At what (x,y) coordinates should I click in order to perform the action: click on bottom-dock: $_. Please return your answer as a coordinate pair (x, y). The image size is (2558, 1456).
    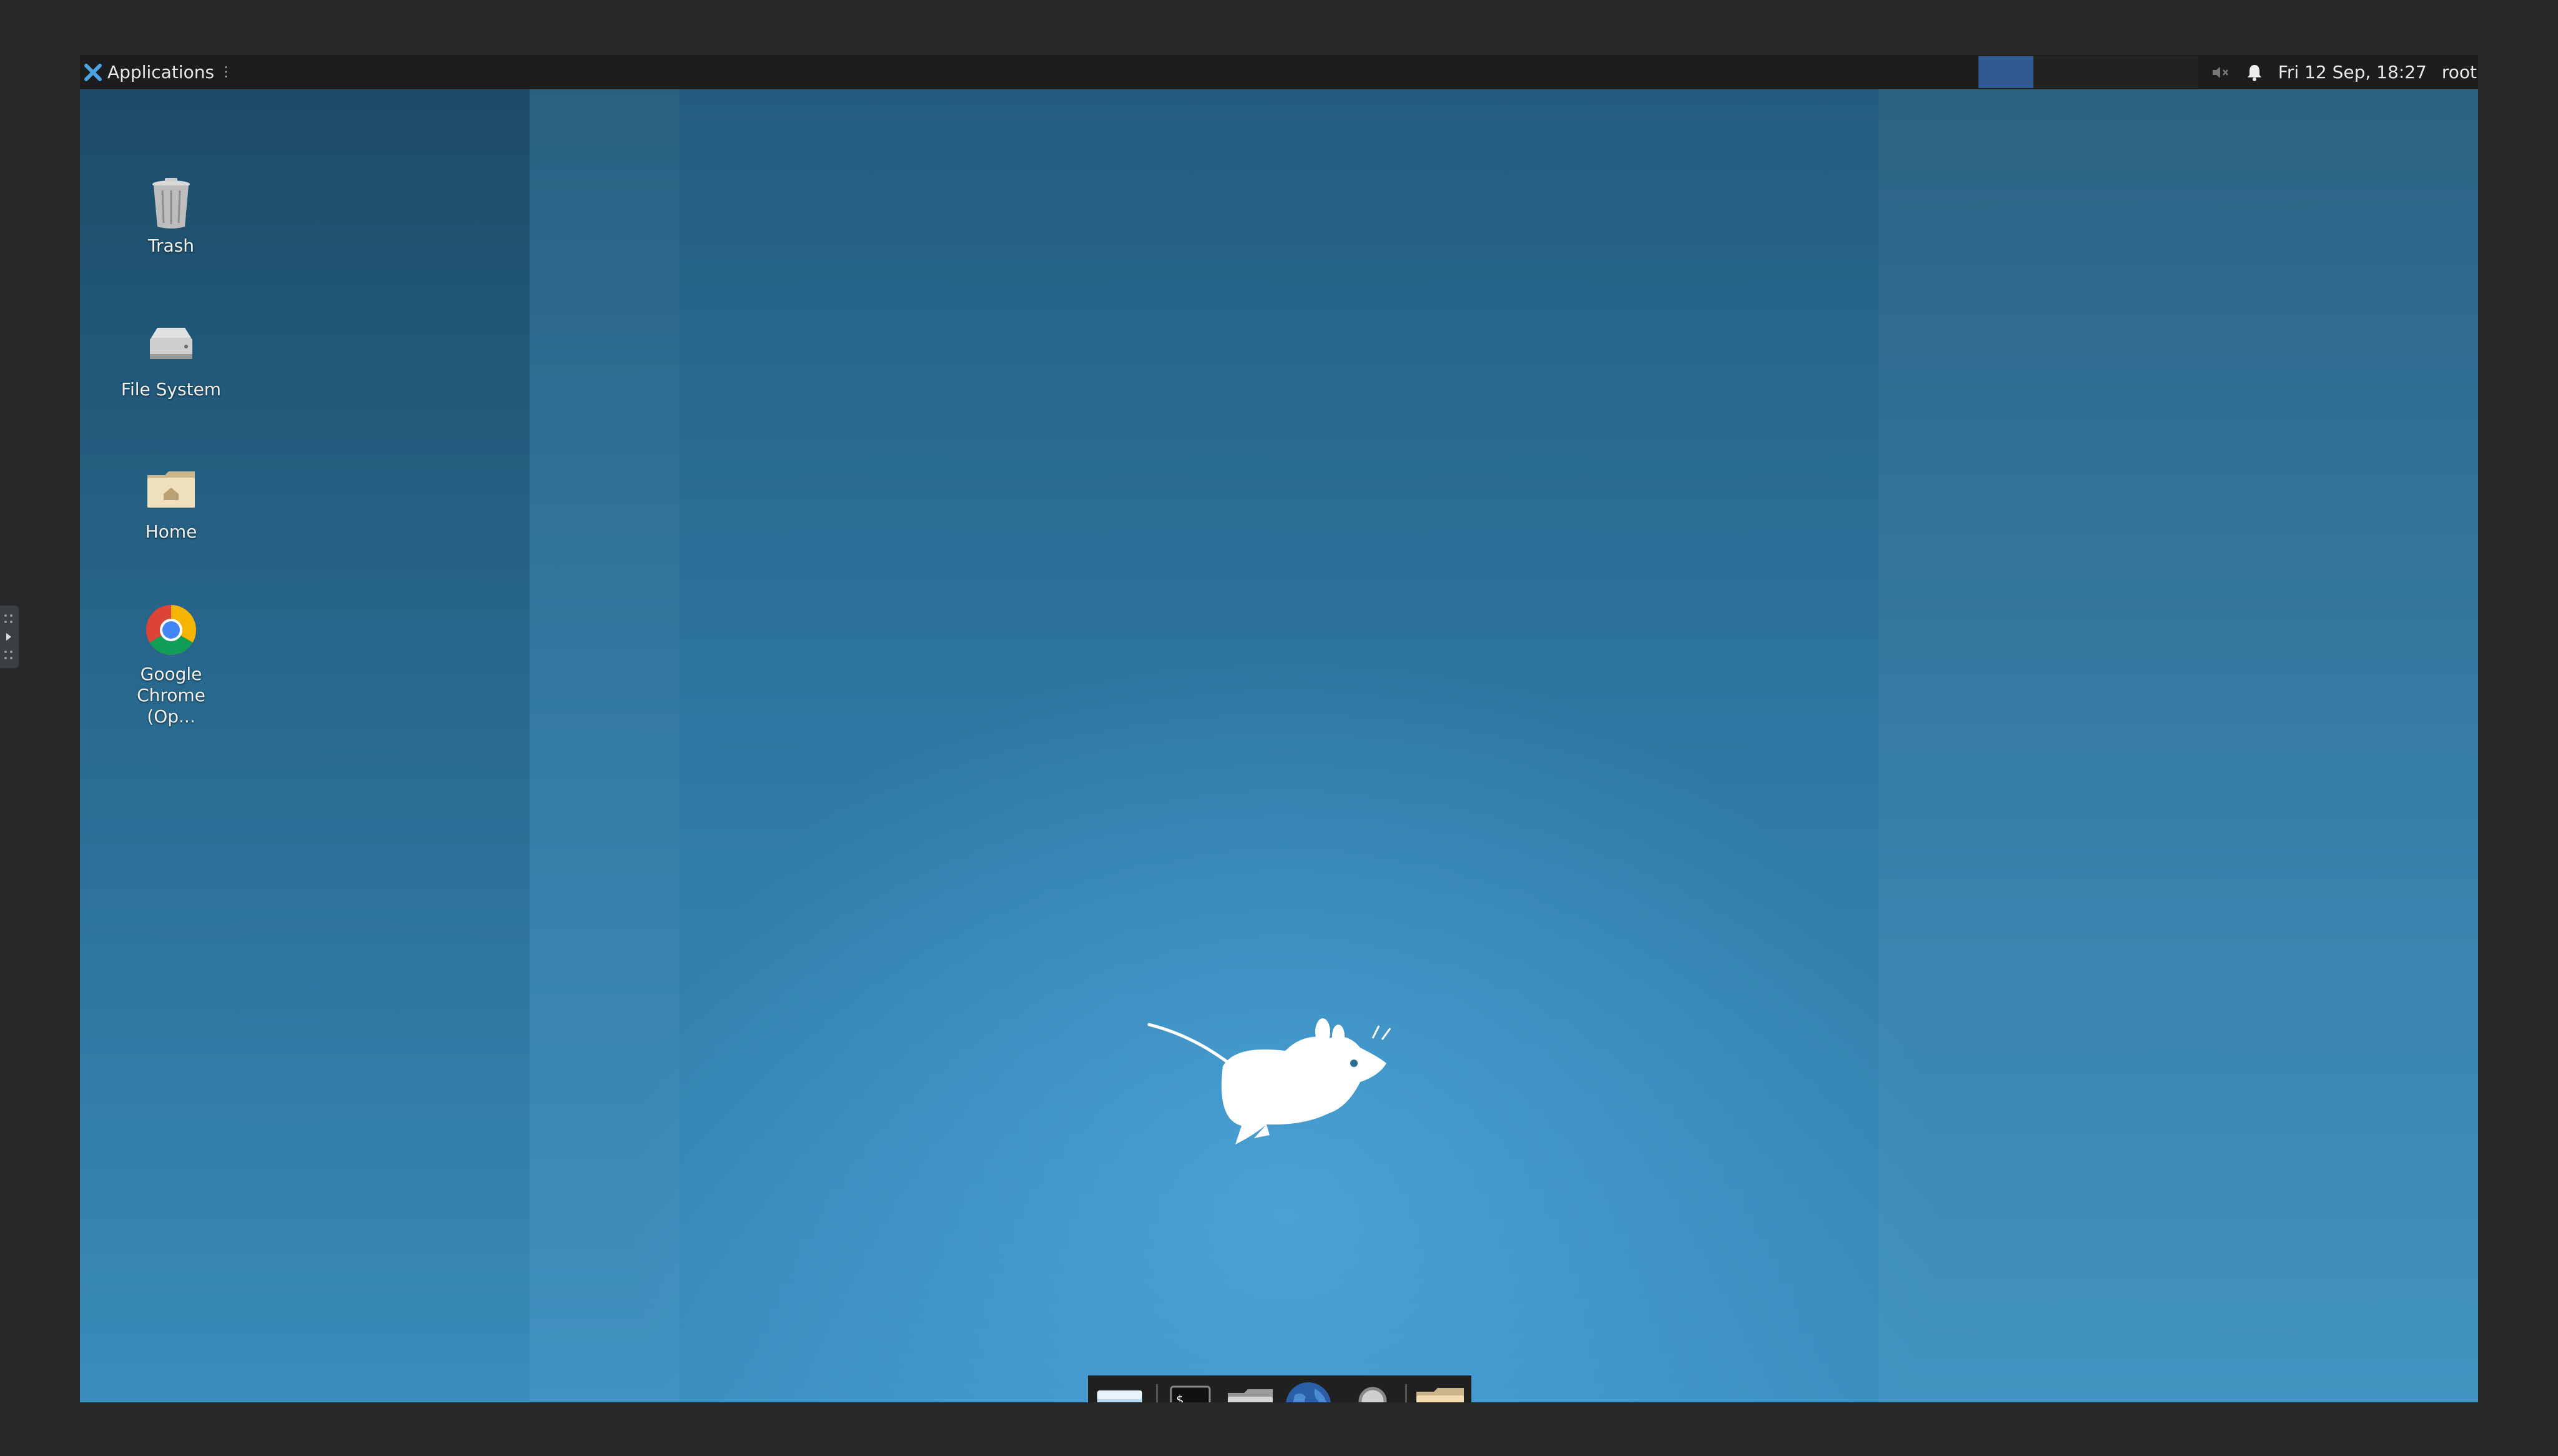
    Looking at the image, I should click on (1279, 1389).